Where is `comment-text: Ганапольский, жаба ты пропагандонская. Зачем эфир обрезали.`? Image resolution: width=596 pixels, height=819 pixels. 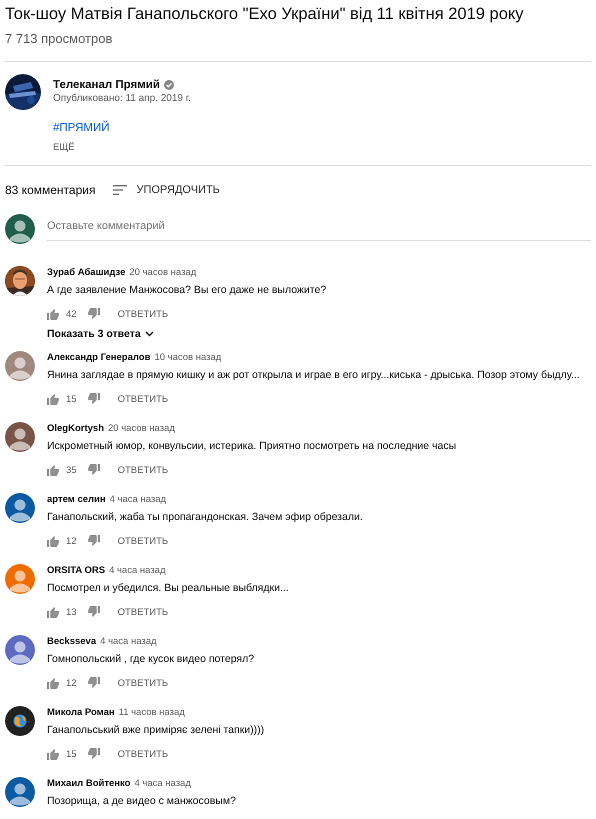
comment-text: Ганапольский, жаба ты пропагандонская. Зачем эфир обрезали. is located at coordinates (205, 517).